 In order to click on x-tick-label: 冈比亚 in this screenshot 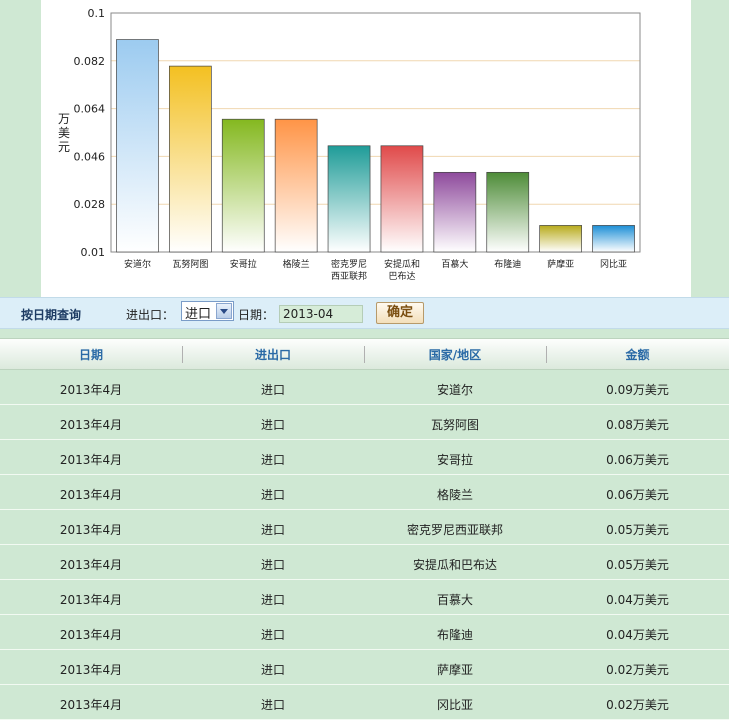, I will do `click(613, 264)`.